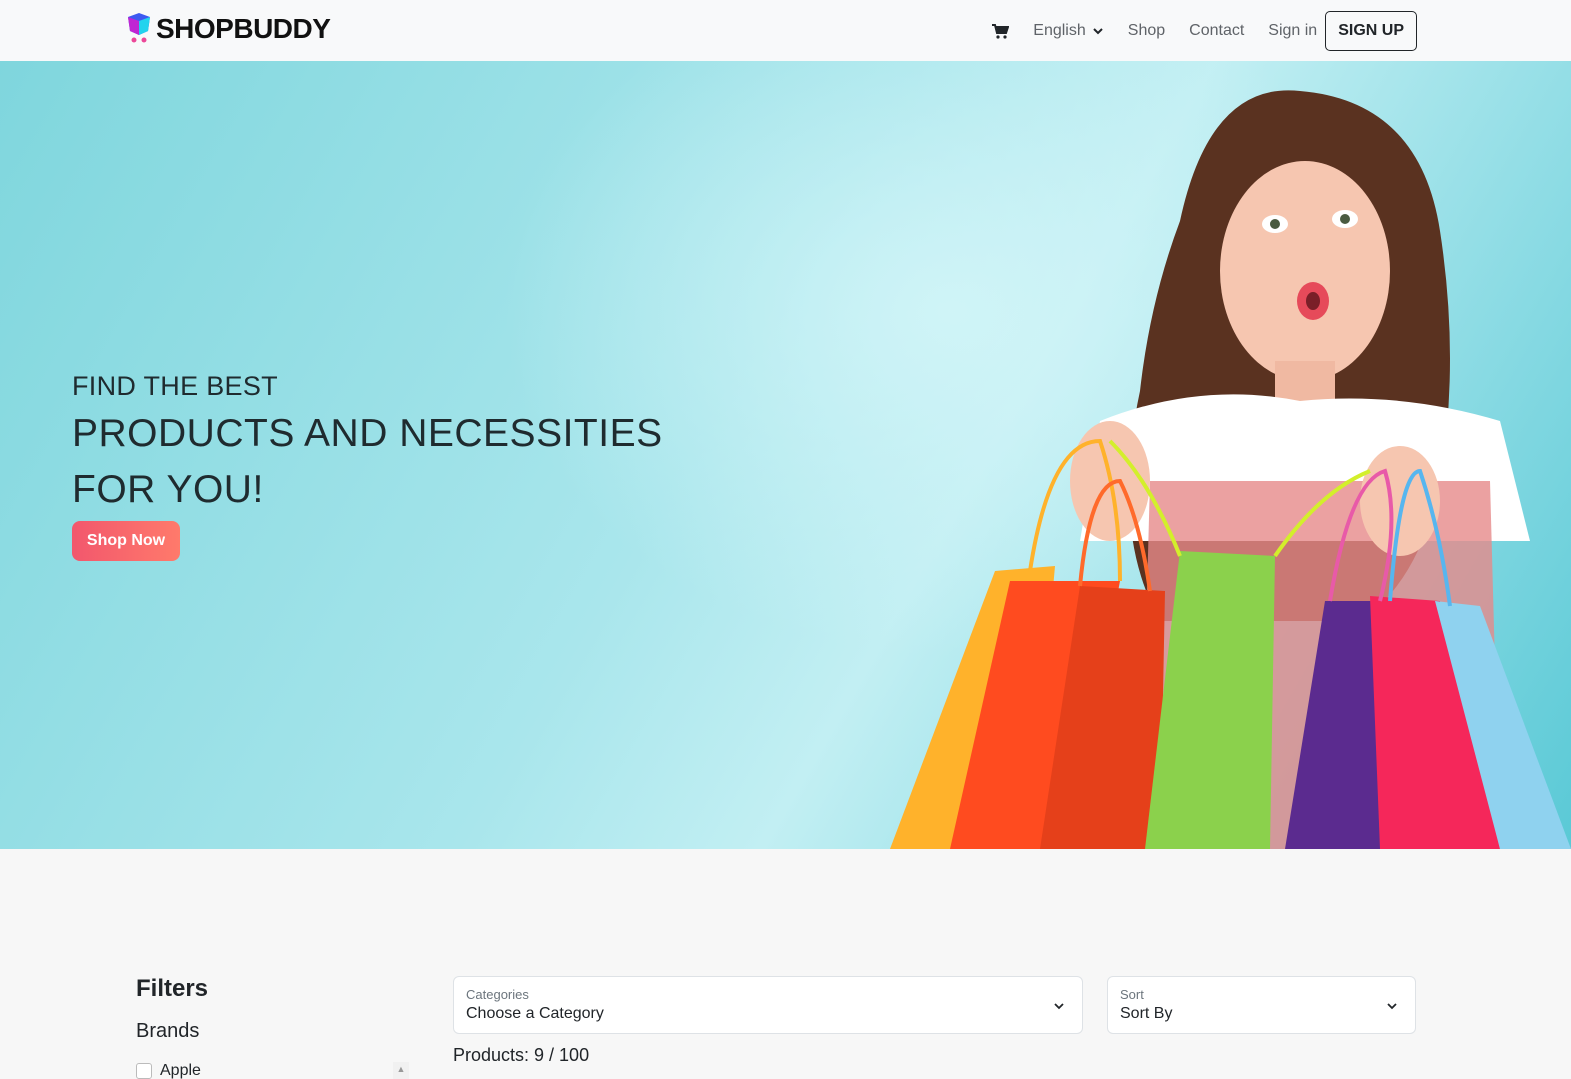 The image size is (1571, 1079). I want to click on signup-button: SIGN UP, so click(1371, 31).